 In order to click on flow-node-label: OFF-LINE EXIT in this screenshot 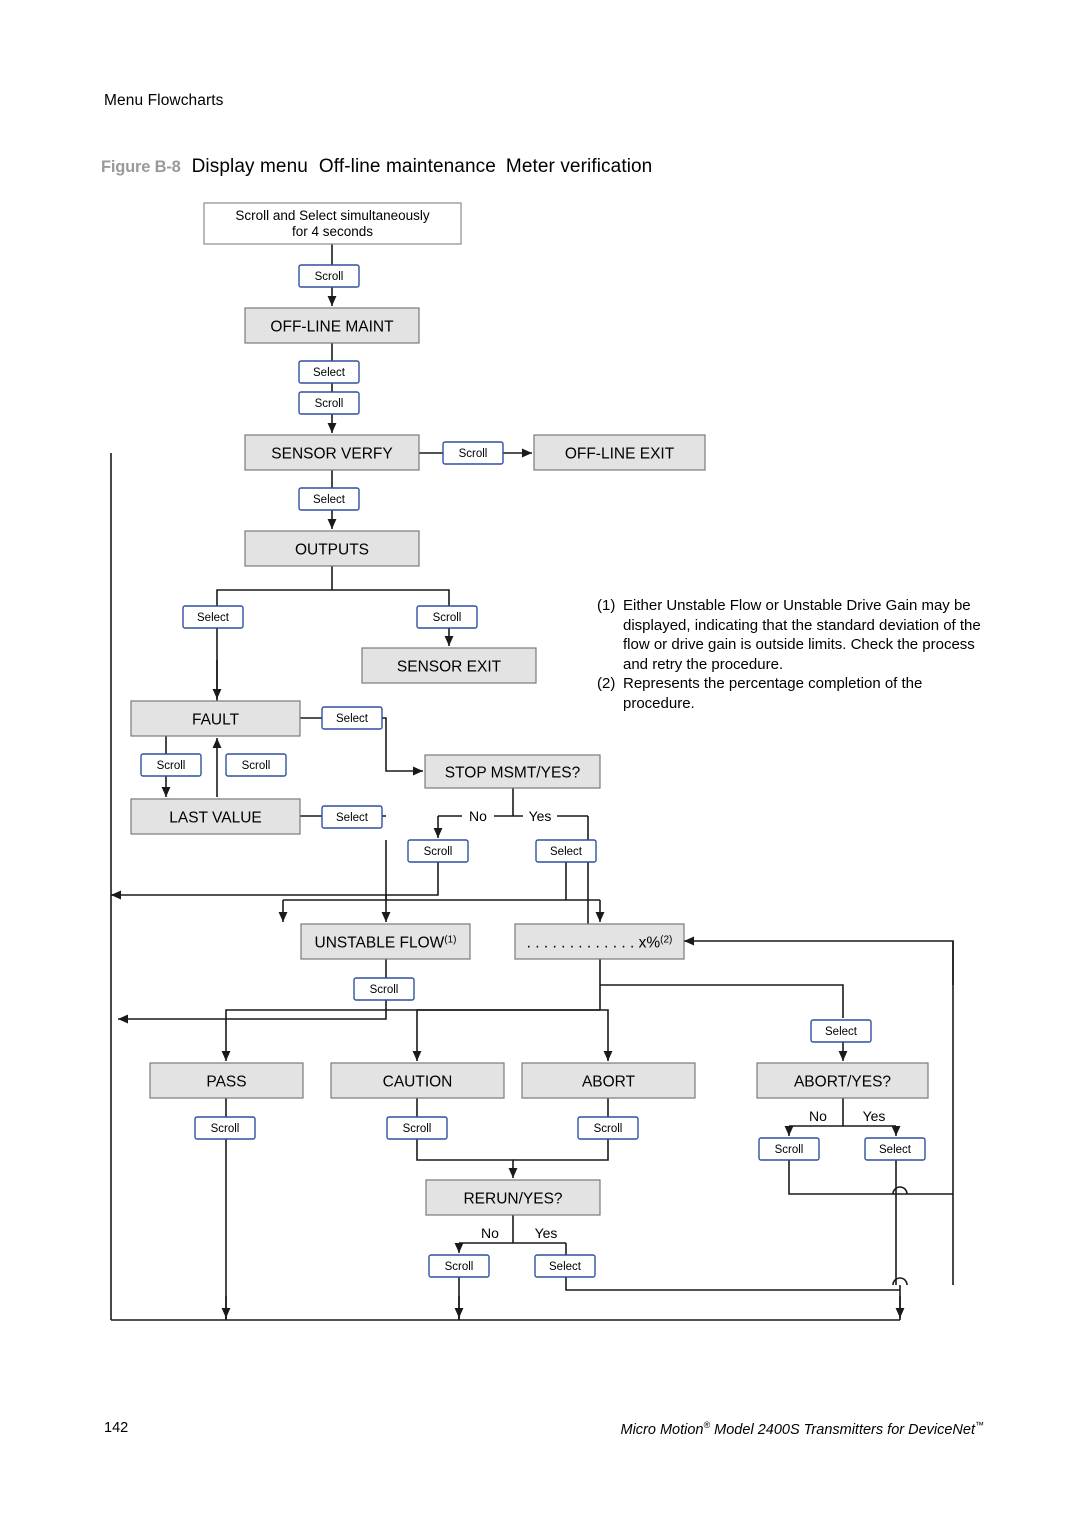, I will do `click(620, 454)`.